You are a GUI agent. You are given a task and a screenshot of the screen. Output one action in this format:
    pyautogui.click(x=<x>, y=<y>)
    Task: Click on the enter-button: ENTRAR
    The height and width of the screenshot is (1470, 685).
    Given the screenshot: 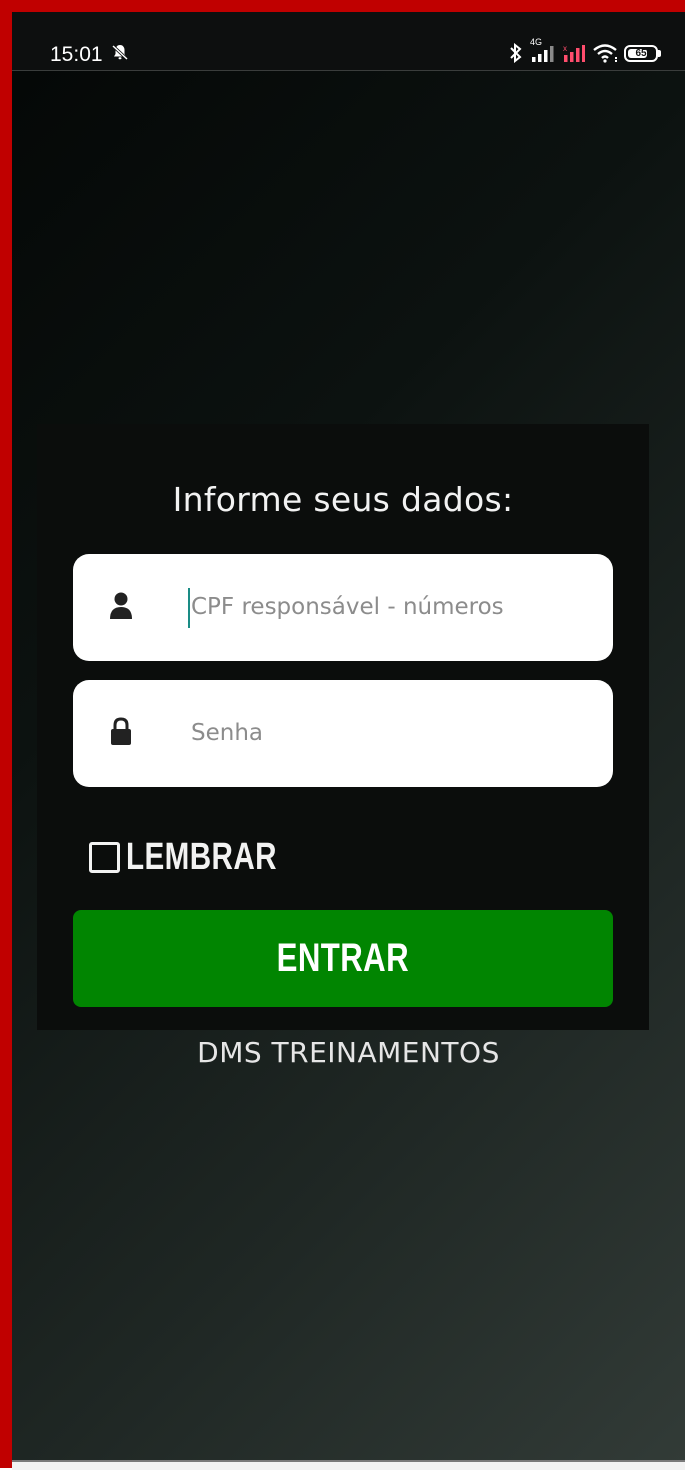 What is the action you would take?
    pyautogui.click(x=343, y=958)
    